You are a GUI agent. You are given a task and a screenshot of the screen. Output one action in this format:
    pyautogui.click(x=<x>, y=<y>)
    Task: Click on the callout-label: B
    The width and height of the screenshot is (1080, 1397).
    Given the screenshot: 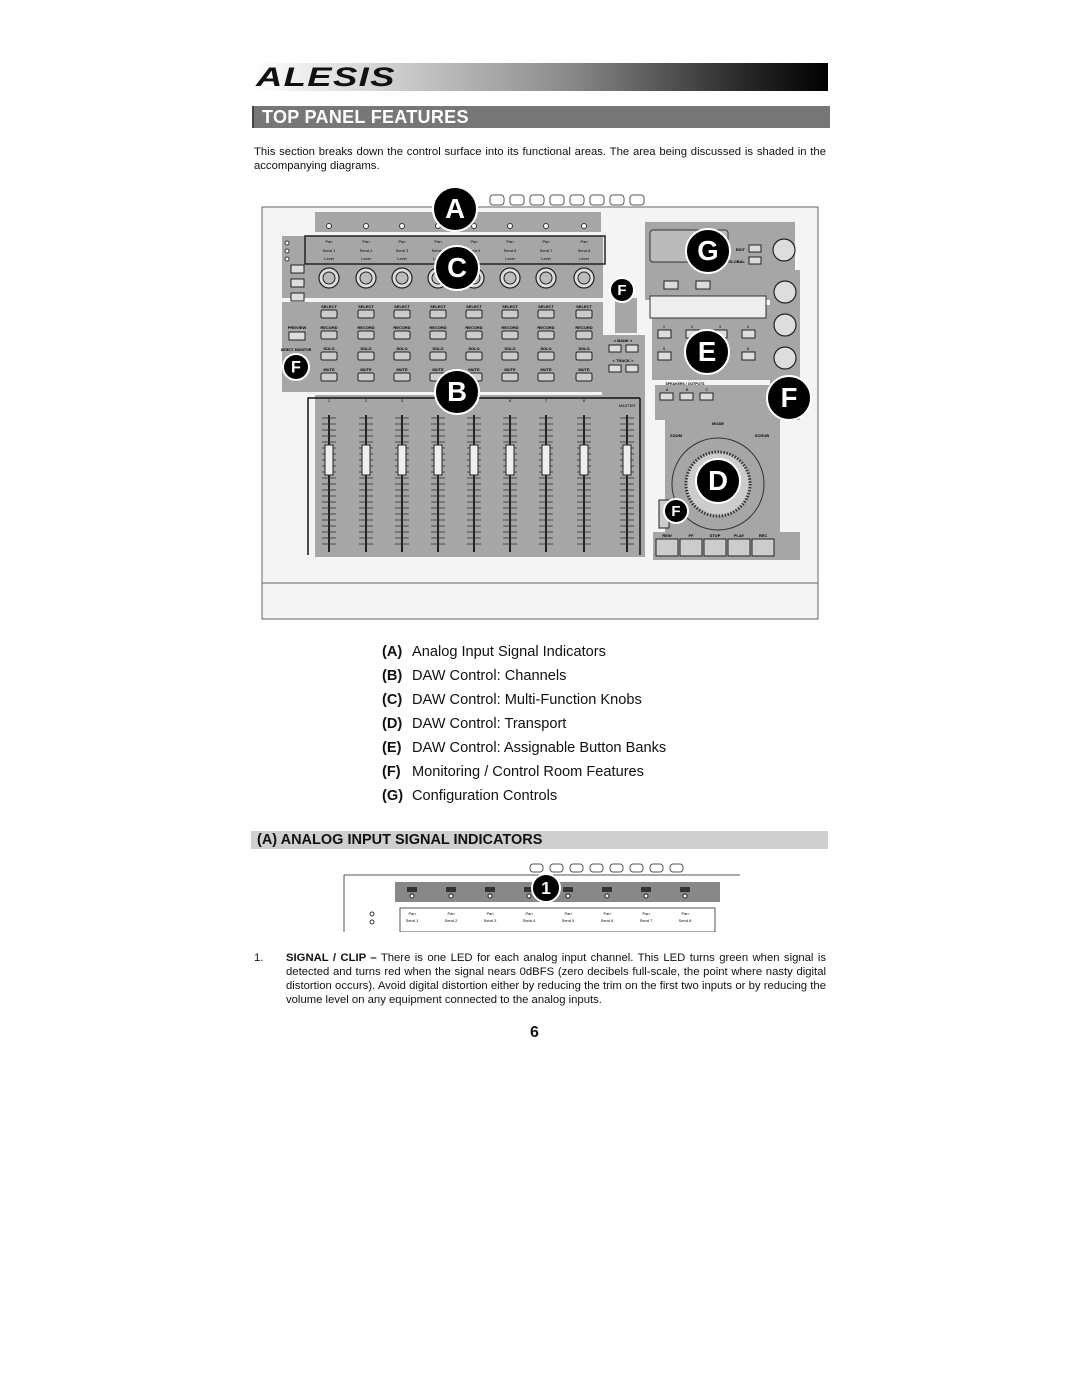 What is the action you would take?
    pyautogui.click(x=457, y=391)
    